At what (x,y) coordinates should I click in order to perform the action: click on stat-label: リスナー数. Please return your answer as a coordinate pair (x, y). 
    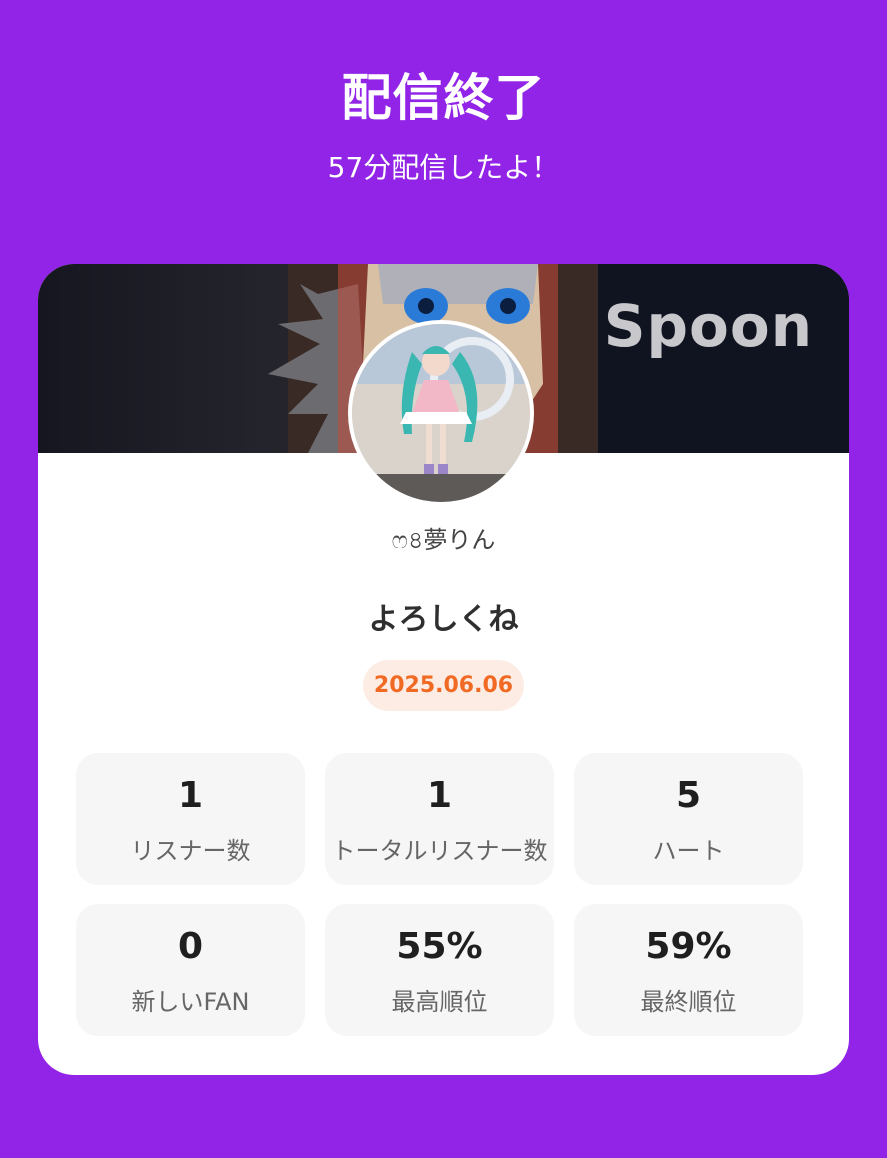
    Looking at the image, I should click on (190, 851).